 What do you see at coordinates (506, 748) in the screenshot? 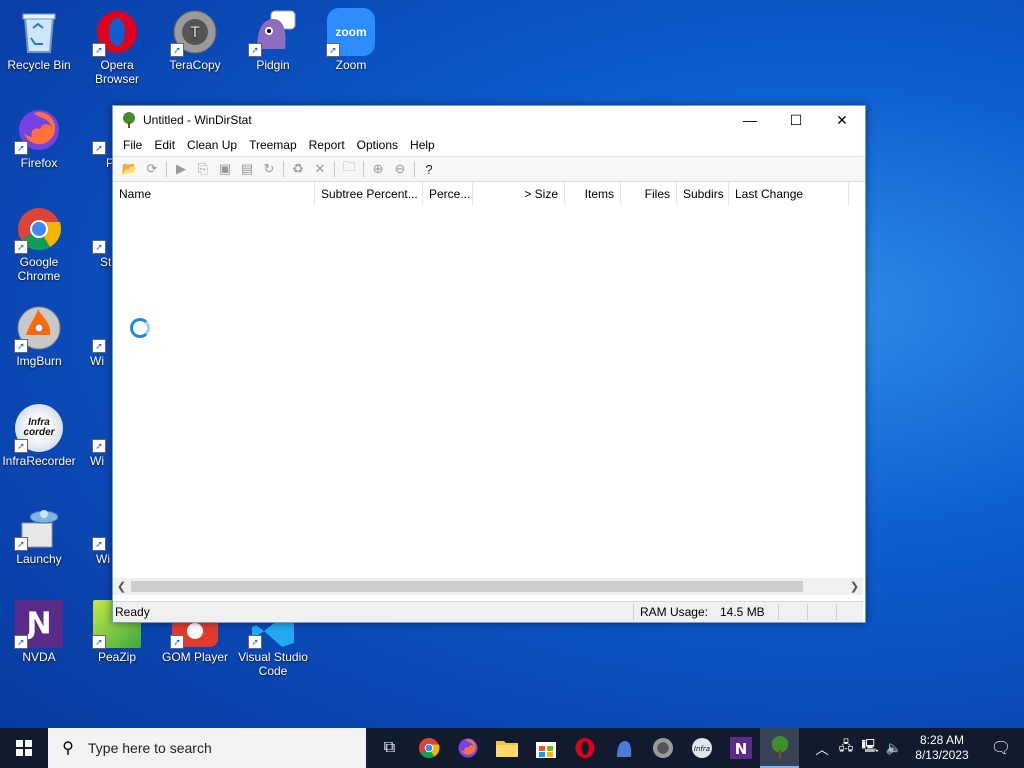
I see `taskbar-file-explorer-icon` at bounding box center [506, 748].